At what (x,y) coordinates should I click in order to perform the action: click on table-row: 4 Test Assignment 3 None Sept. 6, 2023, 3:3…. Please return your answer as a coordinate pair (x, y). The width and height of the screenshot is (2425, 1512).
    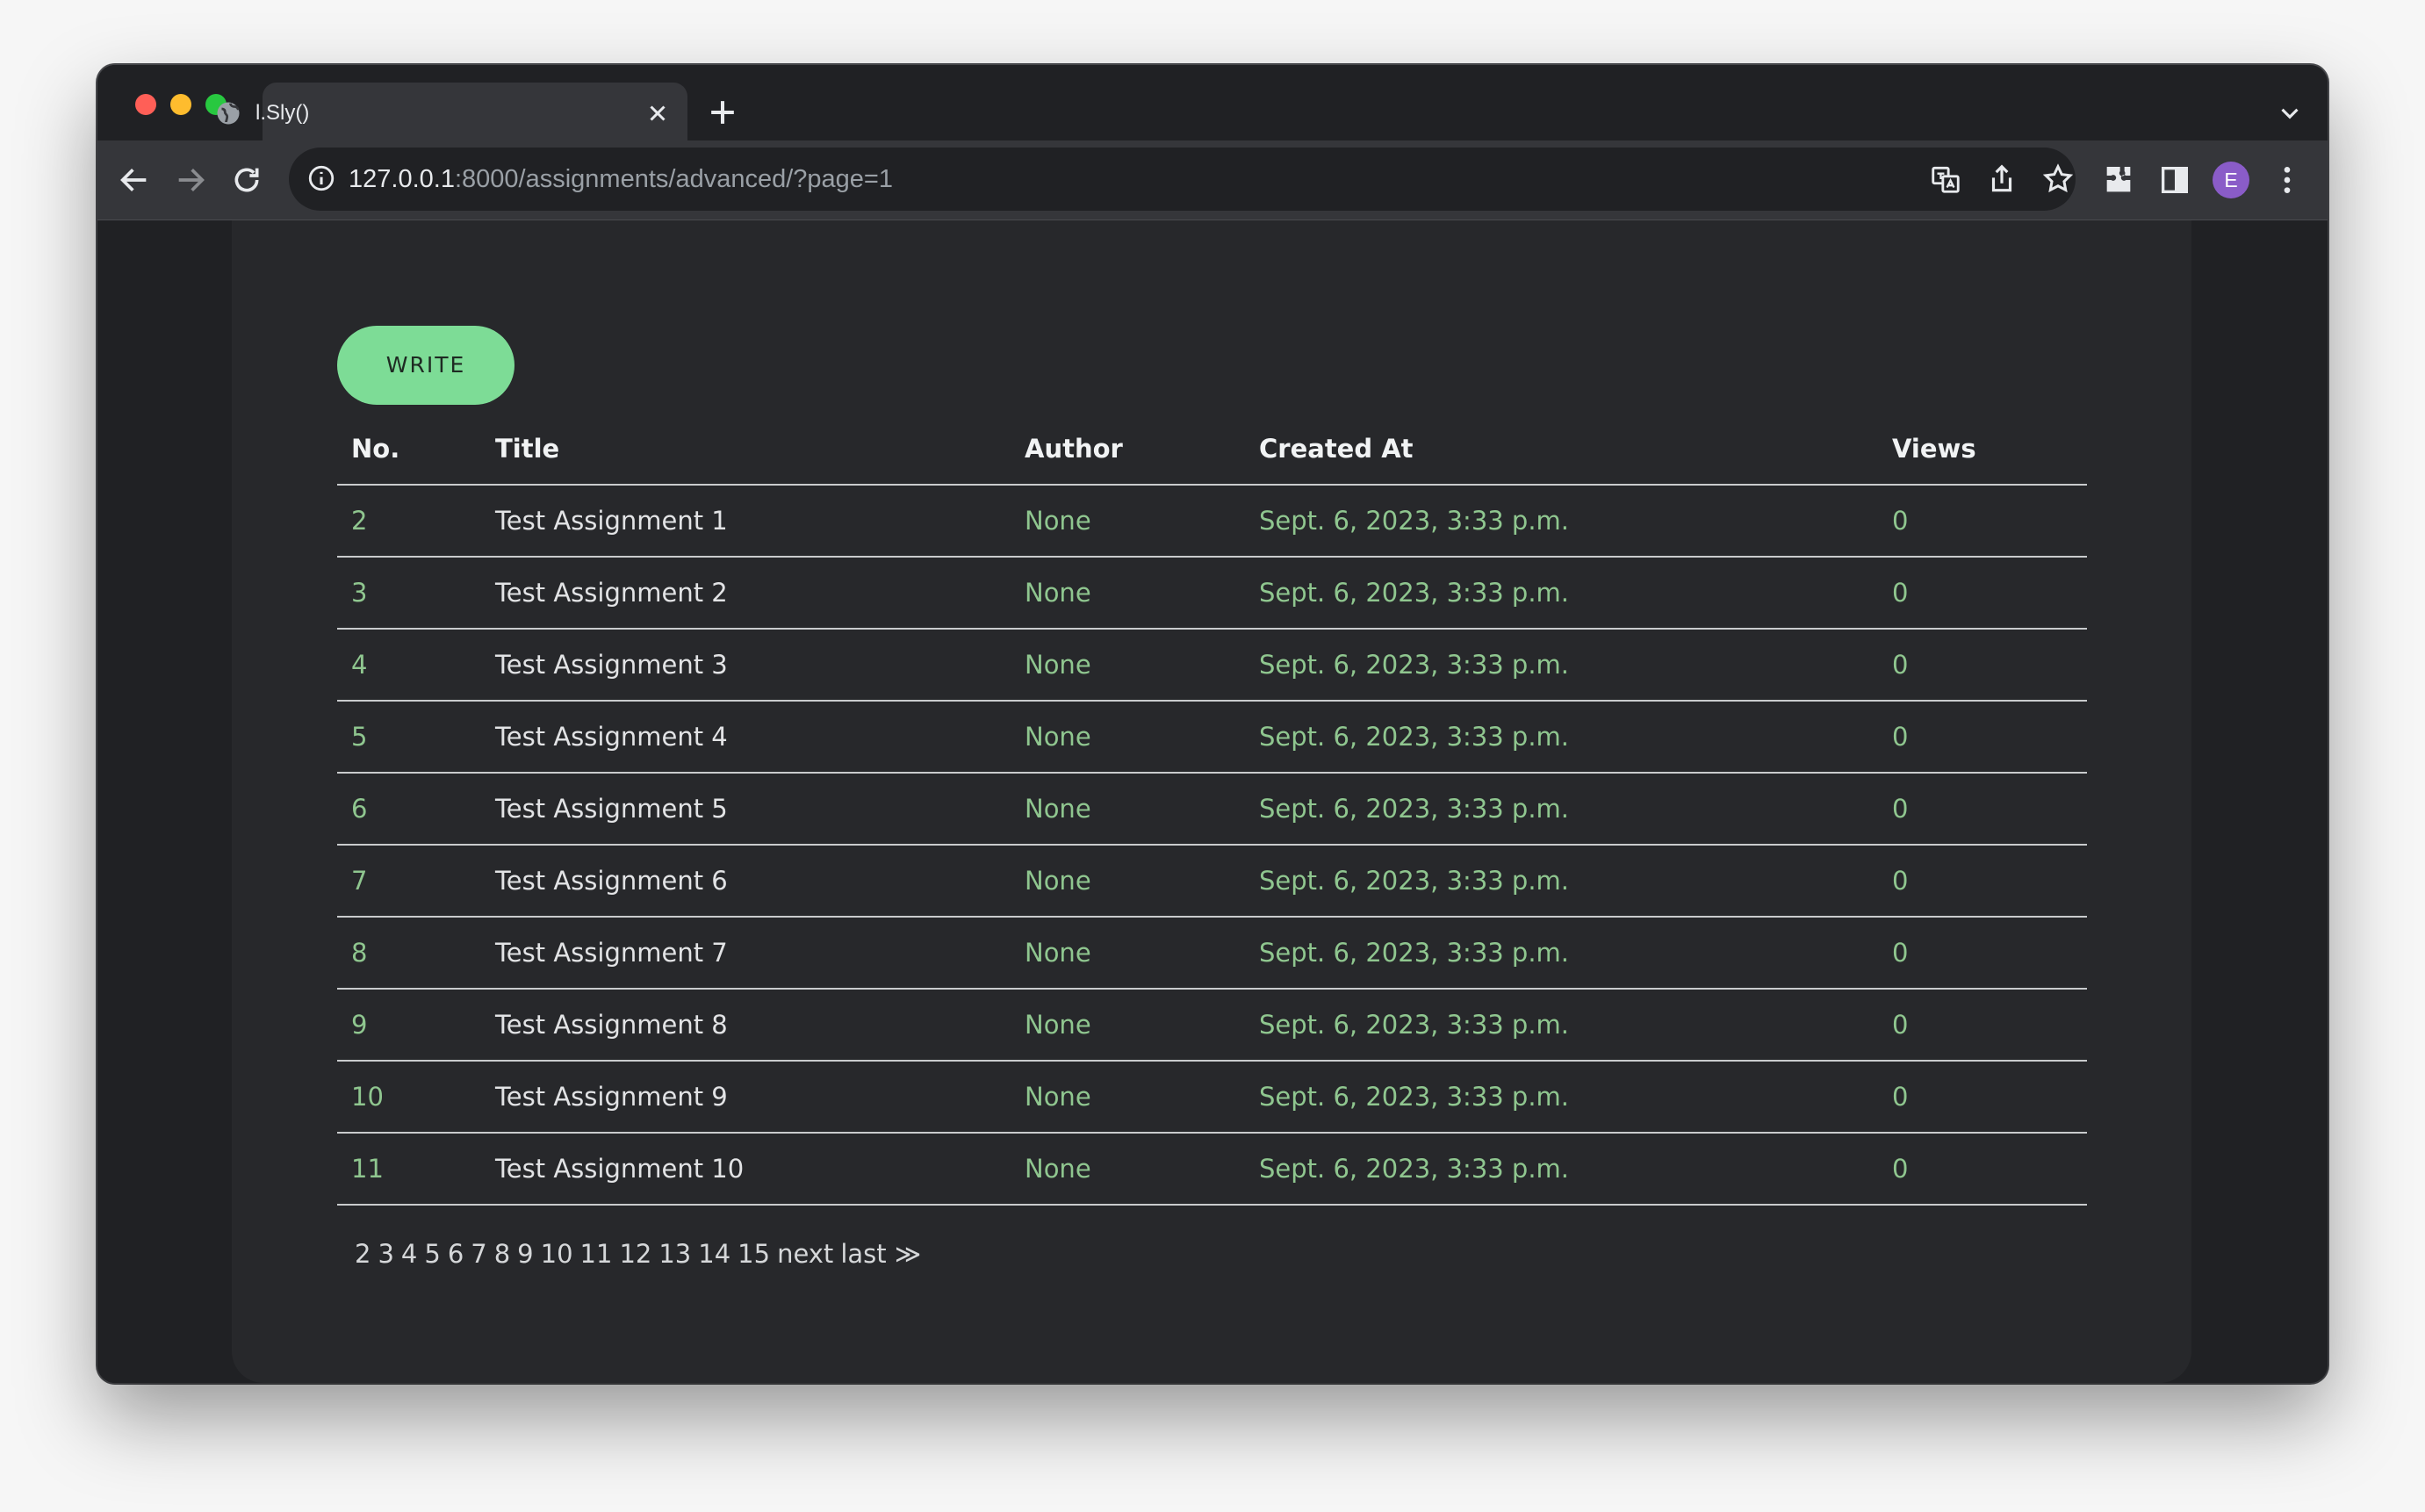
    Looking at the image, I should click on (1212, 665).